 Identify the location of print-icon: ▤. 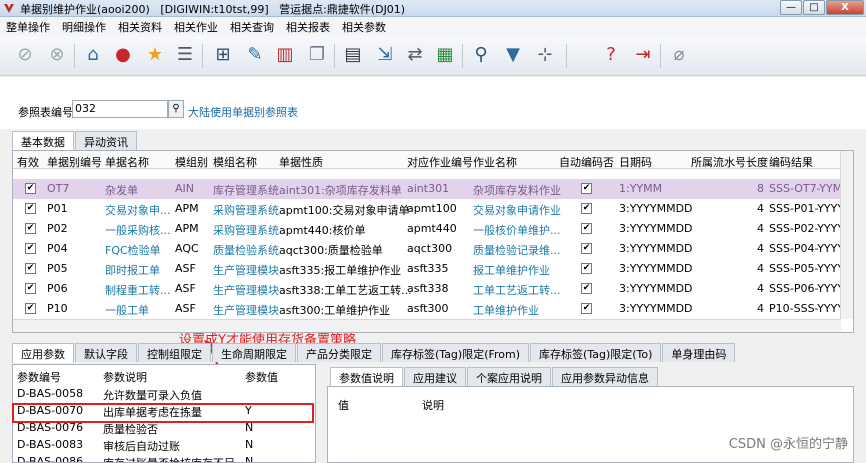
(353, 55).